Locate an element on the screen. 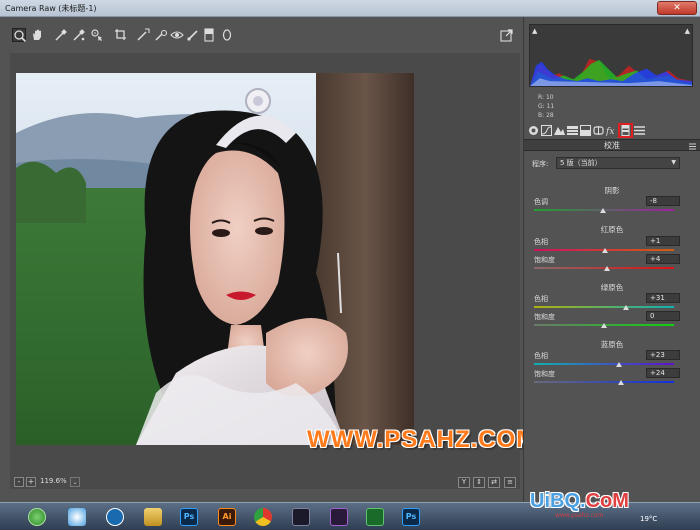 This screenshot has width=700, height=530. blue-saturation-track is located at coordinates (604, 382).